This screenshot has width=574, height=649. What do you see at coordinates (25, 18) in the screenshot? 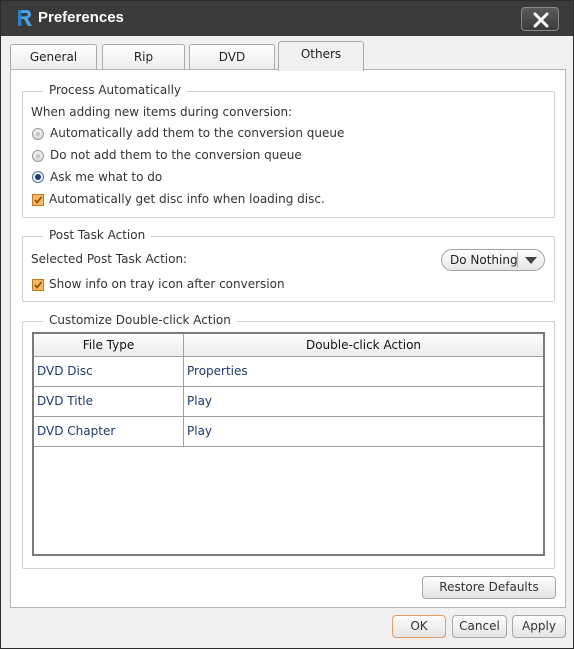
I see `app-logo-icon` at bounding box center [25, 18].